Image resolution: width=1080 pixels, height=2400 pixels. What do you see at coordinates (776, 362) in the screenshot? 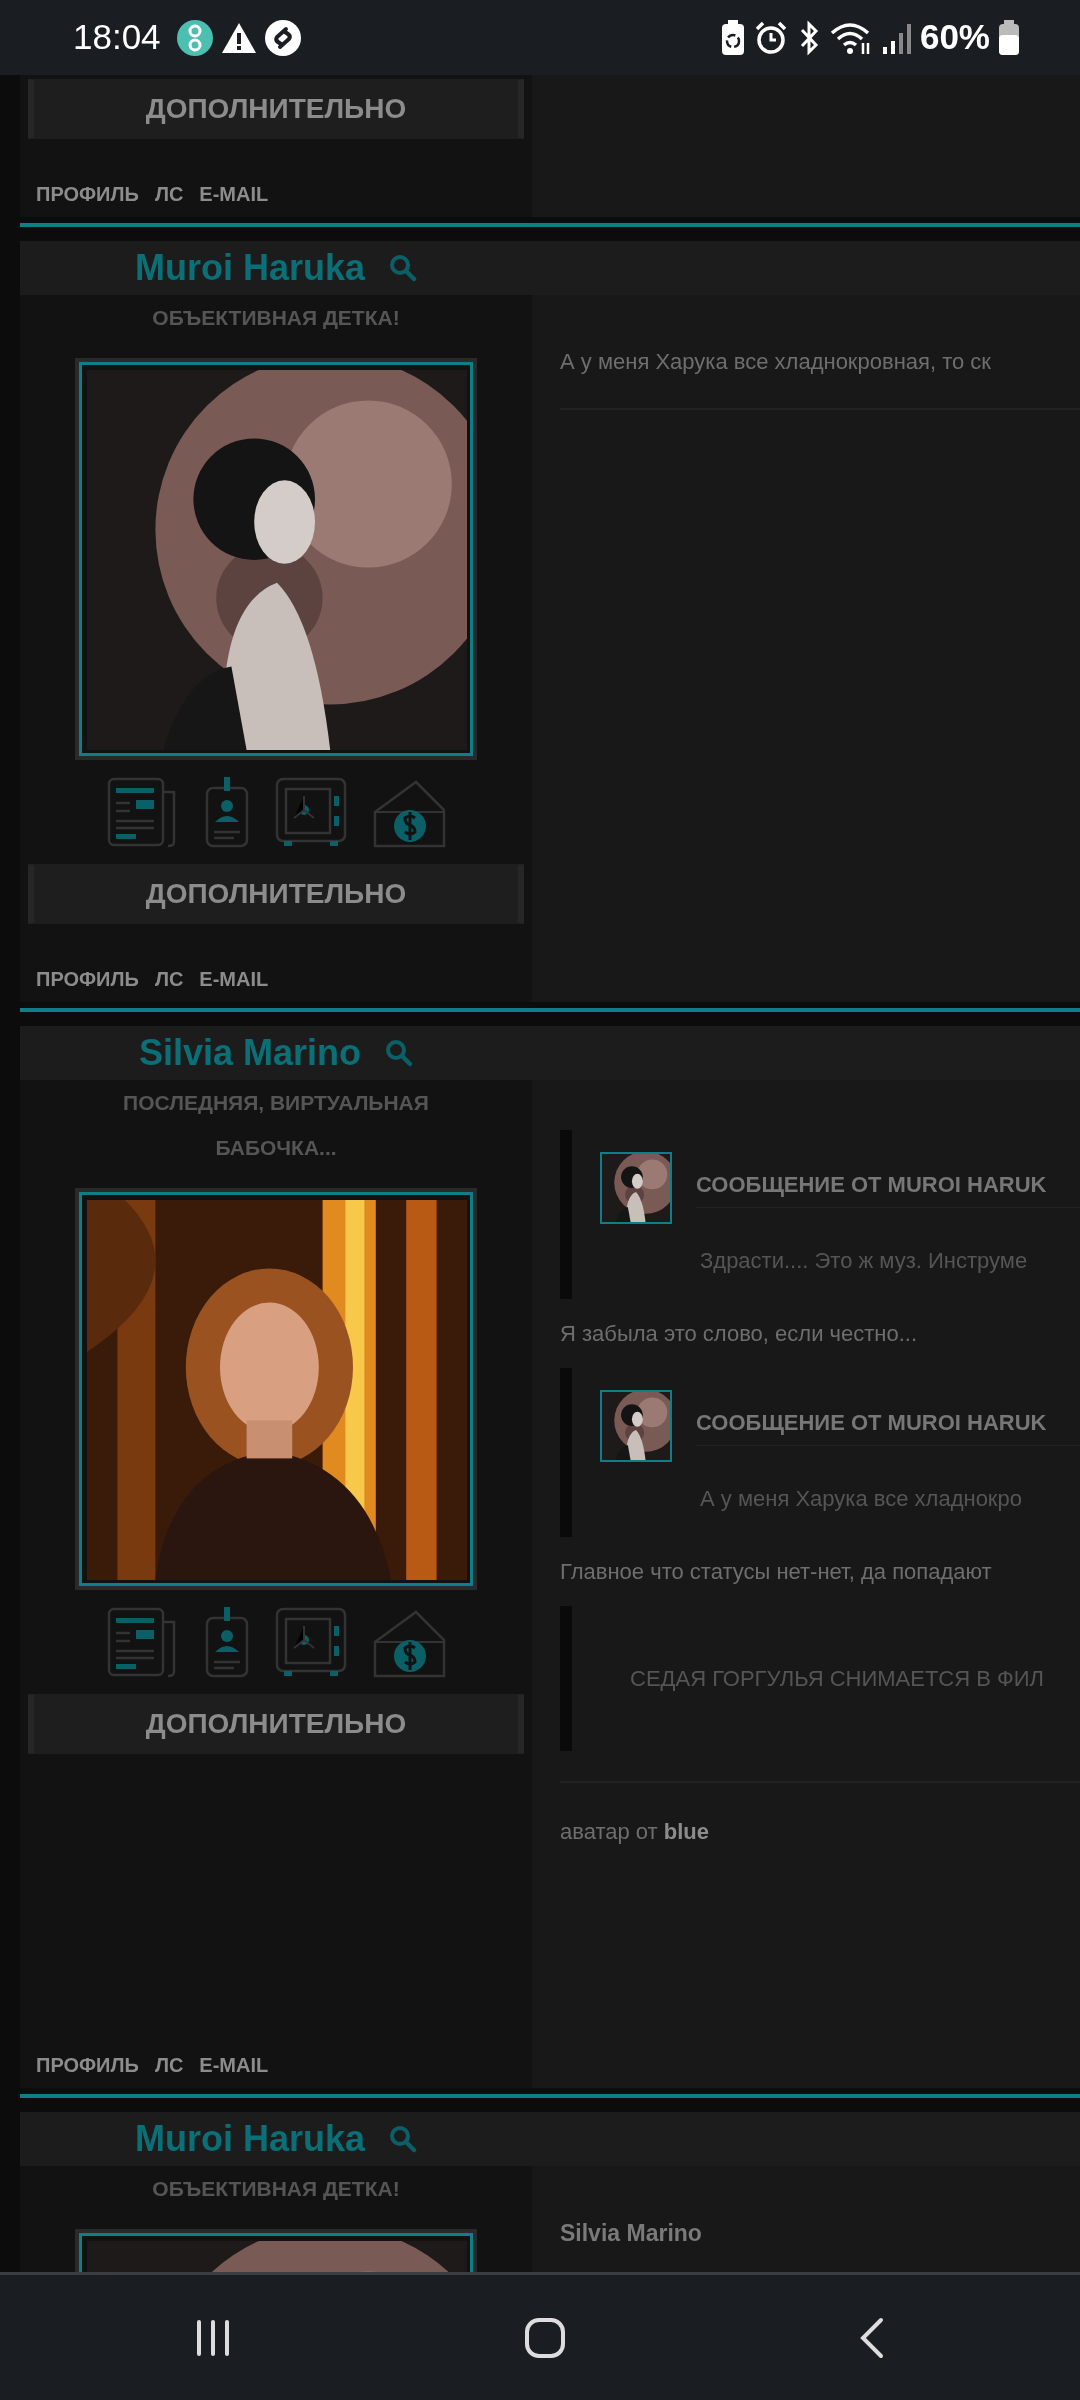
I see `post-text: А у меня Харука все хладнокровная, то ск` at bounding box center [776, 362].